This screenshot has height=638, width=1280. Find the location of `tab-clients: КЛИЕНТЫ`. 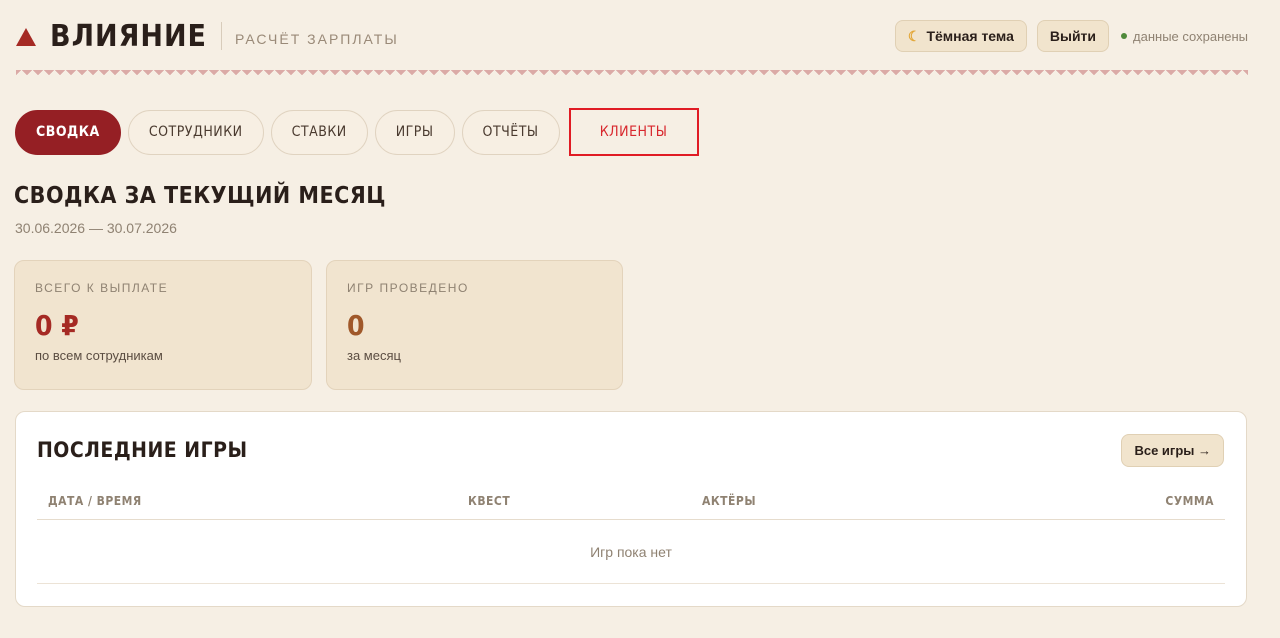

tab-clients: КЛИЕНТЫ is located at coordinates (633, 132).